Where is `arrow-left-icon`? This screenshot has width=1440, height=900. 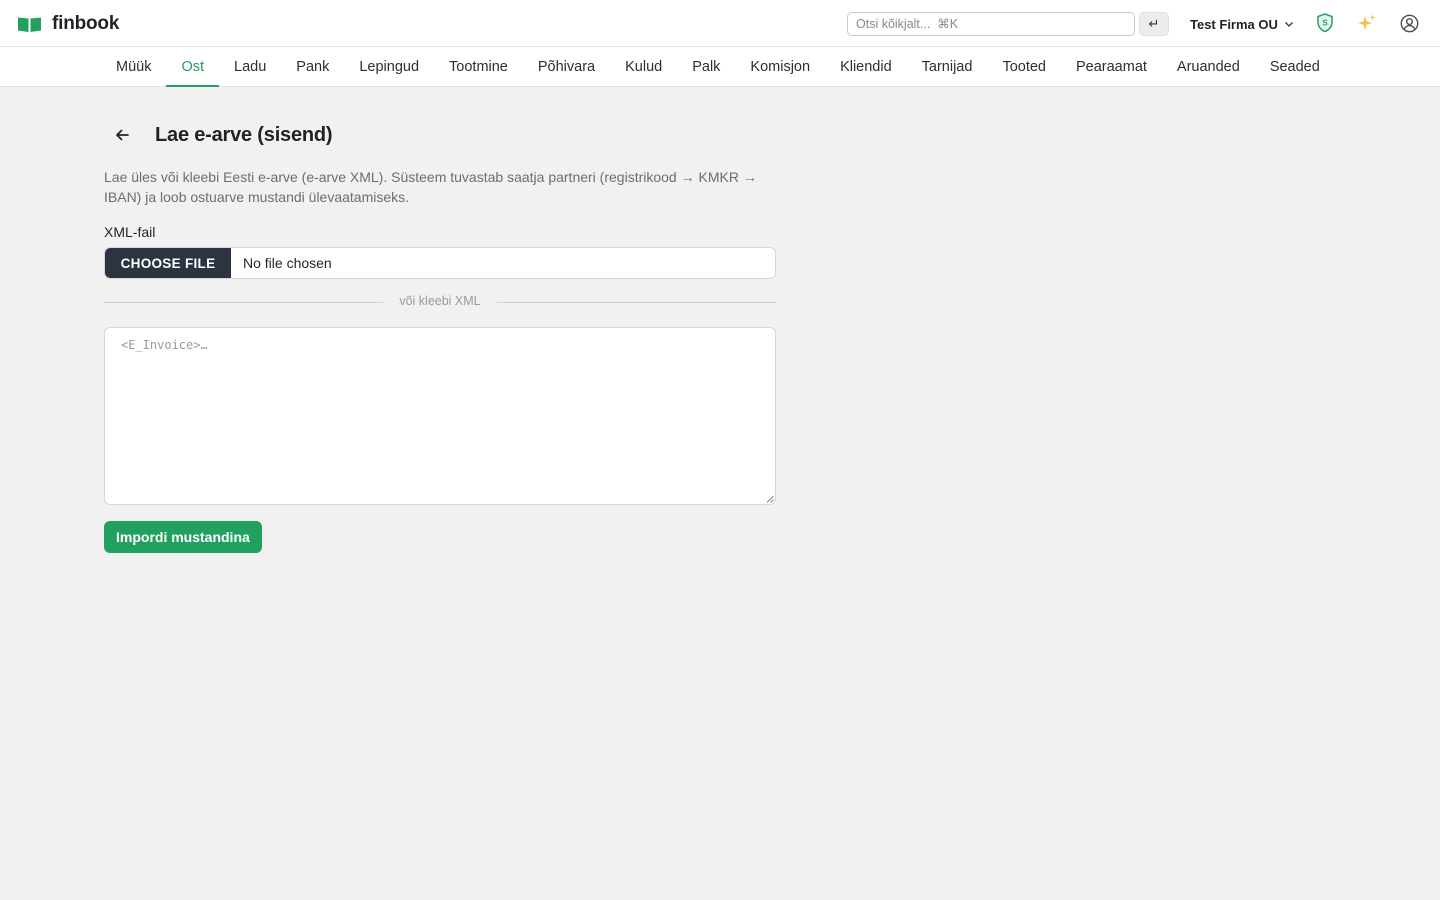 arrow-left-icon is located at coordinates (122, 135).